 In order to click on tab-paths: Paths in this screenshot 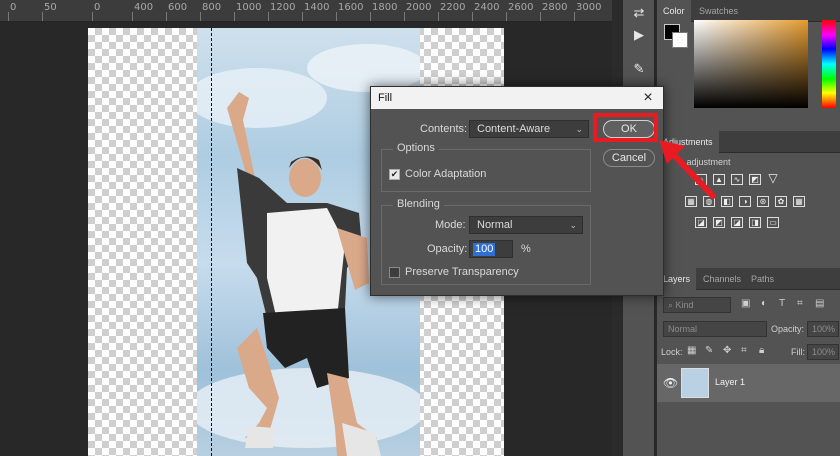, I will do `click(762, 279)`.